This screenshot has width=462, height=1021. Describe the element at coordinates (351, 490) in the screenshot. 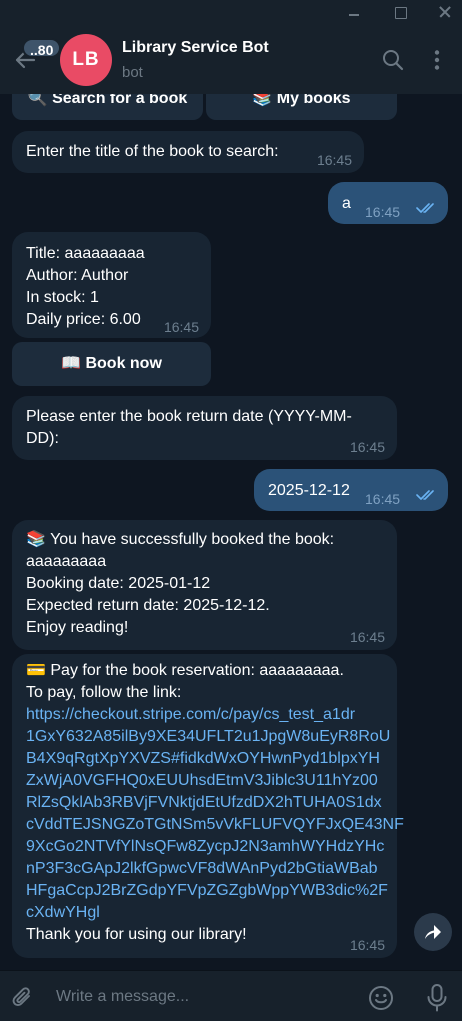

I see `outgoing-message: 2025-12-12 16:45` at that location.